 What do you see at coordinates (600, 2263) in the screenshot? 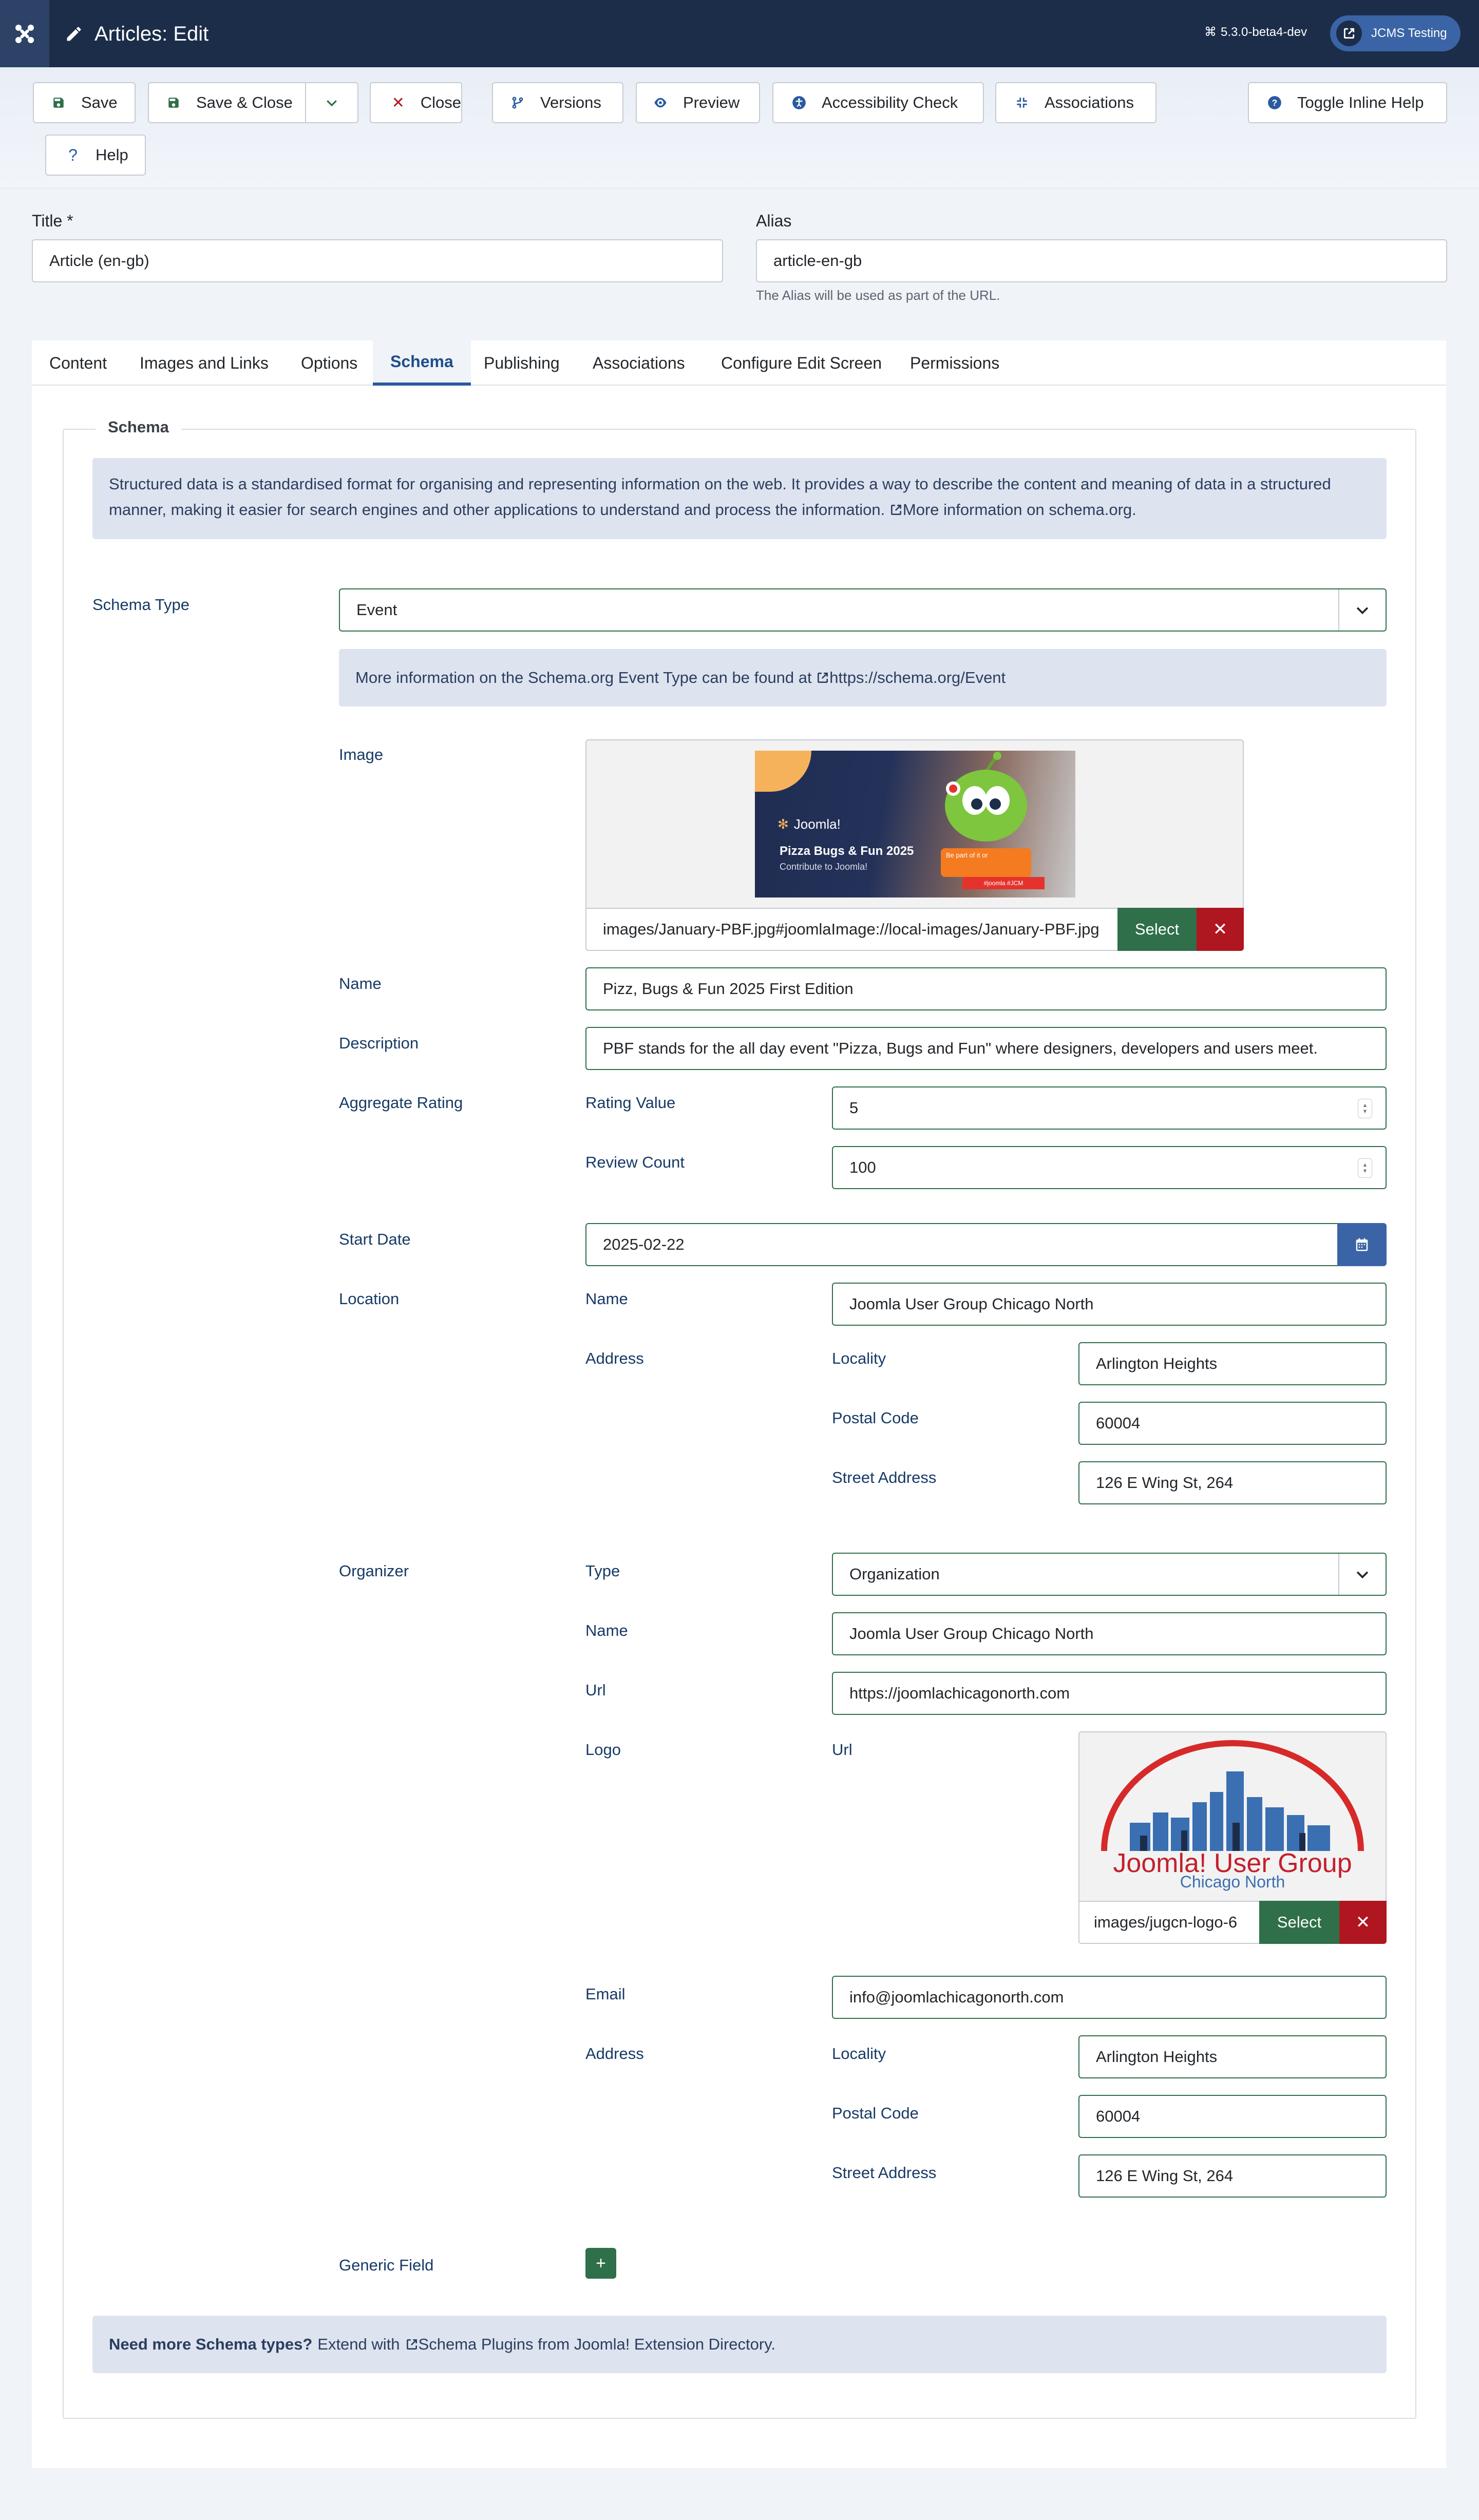
I see `add-generic-field-button: +` at bounding box center [600, 2263].